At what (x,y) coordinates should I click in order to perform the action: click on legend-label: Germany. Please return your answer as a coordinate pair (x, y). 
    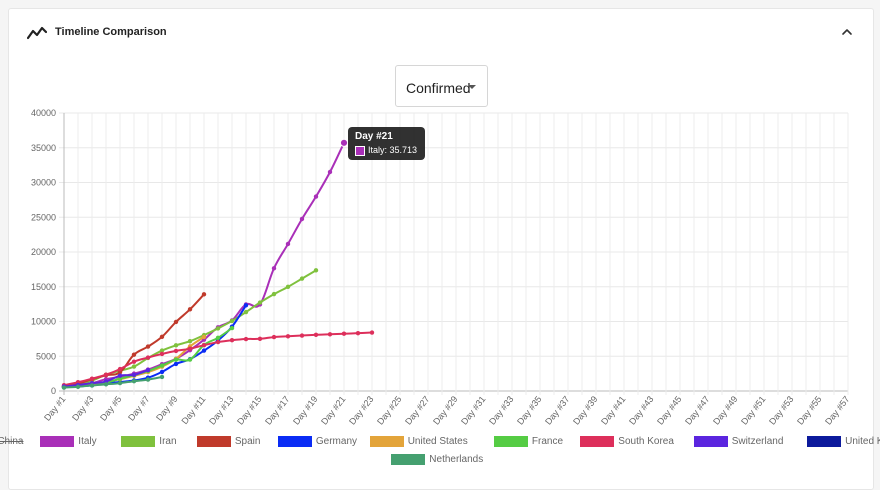
    Looking at the image, I should click on (336, 441).